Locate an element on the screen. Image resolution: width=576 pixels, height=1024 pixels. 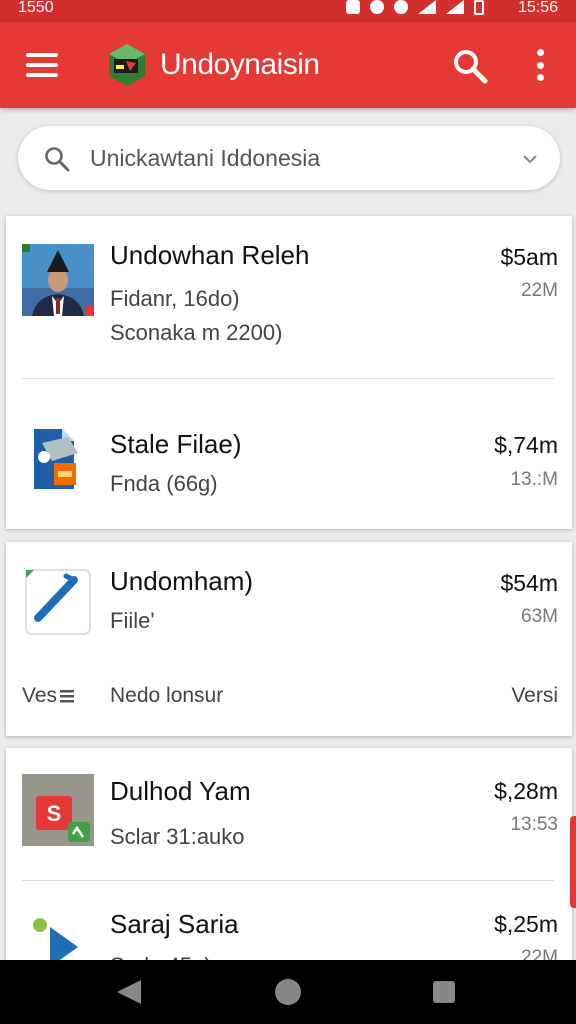
file-document-icon is located at coordinates (56, 459).